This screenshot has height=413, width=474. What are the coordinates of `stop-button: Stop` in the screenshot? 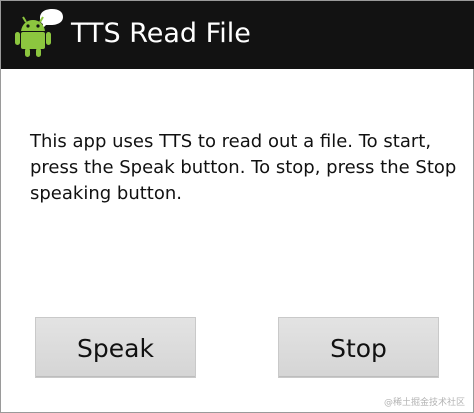 It's located at (358, 347).